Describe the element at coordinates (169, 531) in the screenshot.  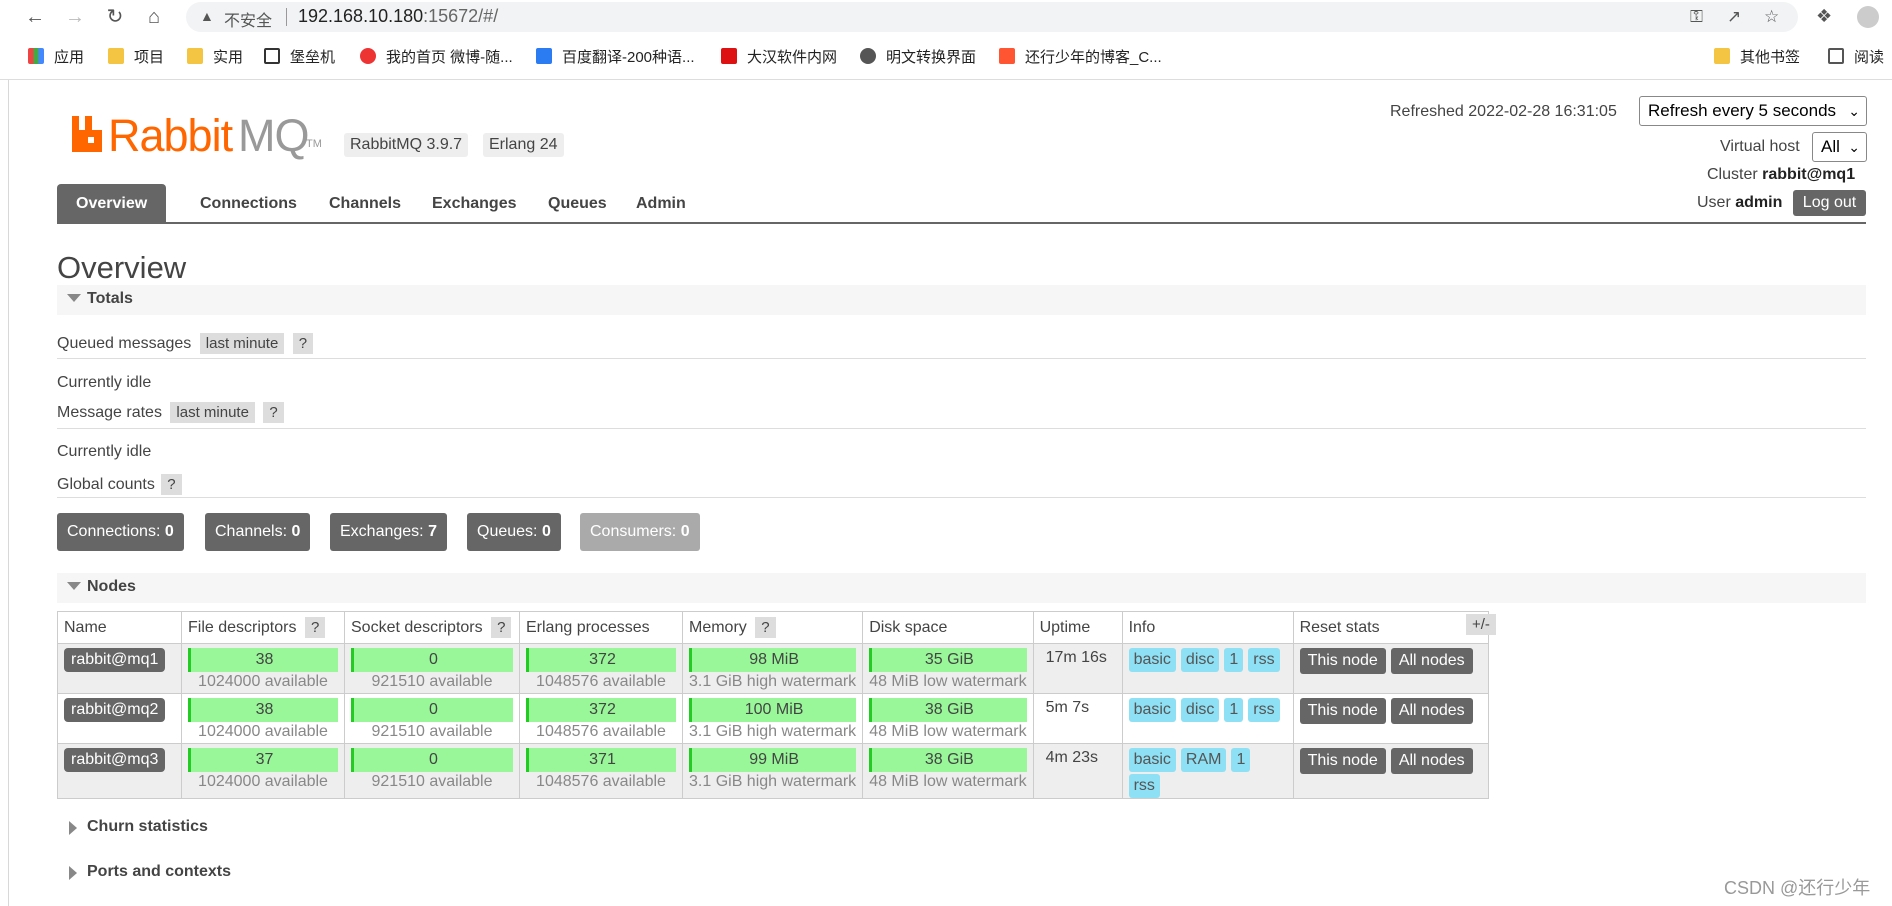
I see `count-value: 0` at that location.